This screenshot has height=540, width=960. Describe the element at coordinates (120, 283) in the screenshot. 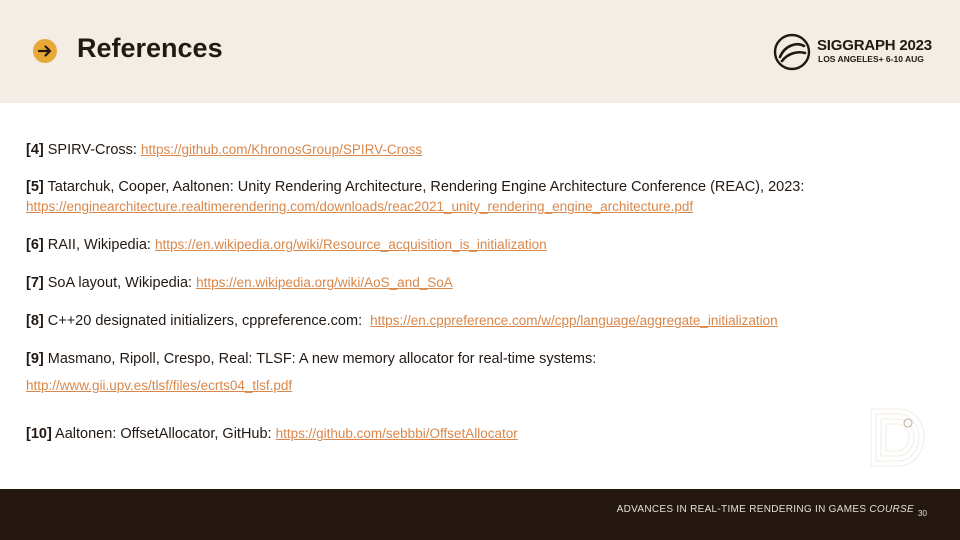

I see `reference-text: SoA layout, Wikipedia:` at that location.